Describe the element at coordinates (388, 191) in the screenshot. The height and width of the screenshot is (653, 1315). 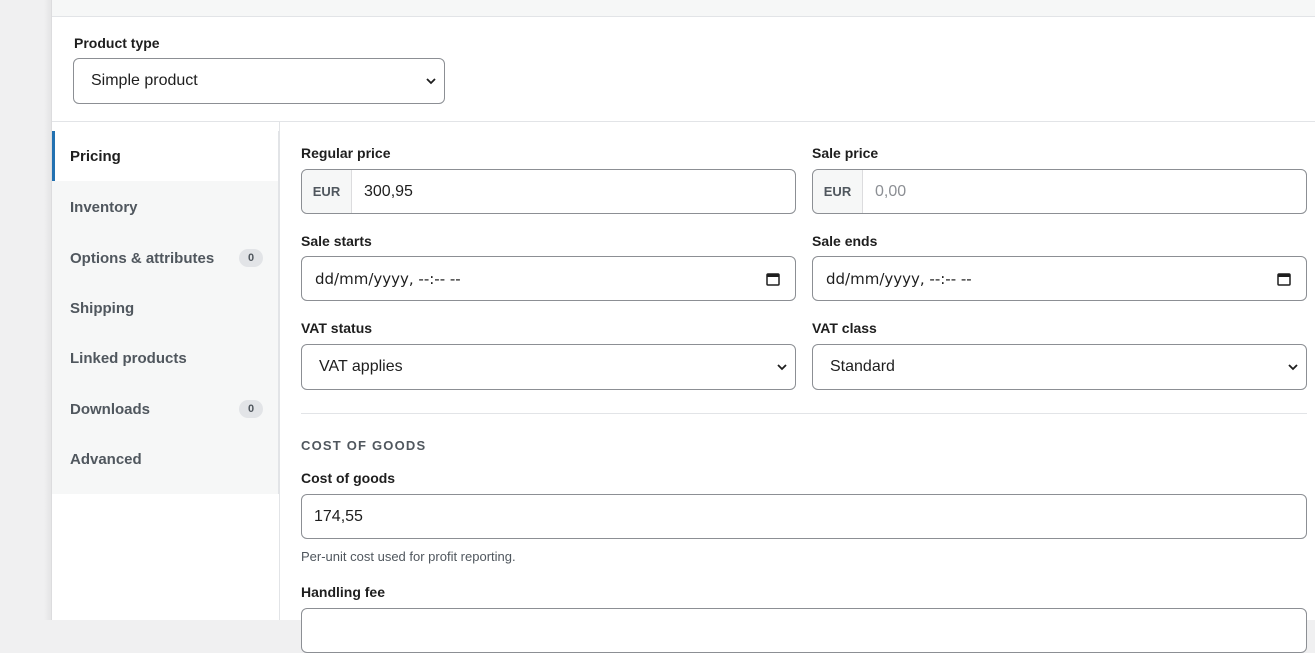
I see `regular-price-value: 300,95` at that location.